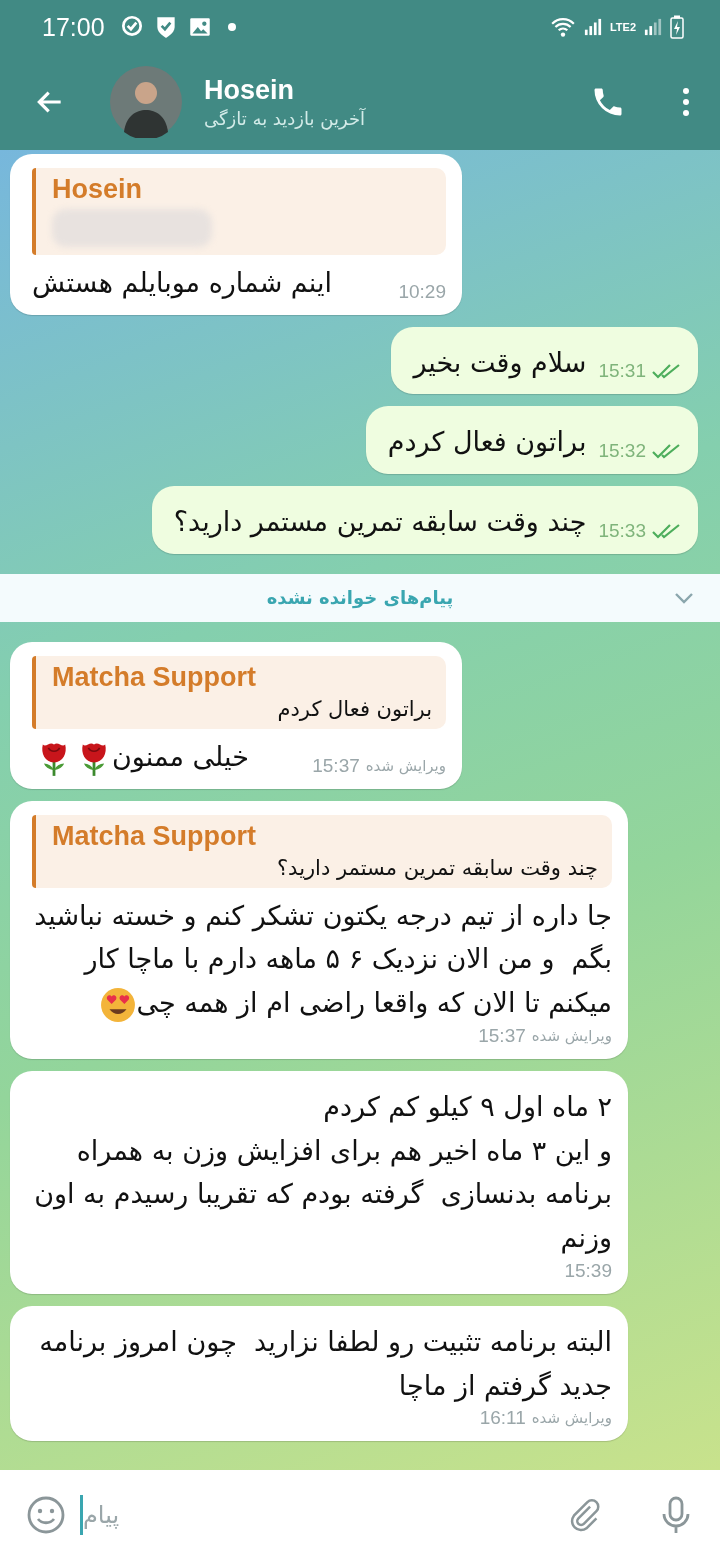  I want to click on message-text: ۲ ماه اول ۹ کیلو کم کردم و این ۳ ماه اخیر هم برای افزایش وزن به همراه برنامه بدنسازی گرفته بودم که تقریبا رسیدم به اون وزنم, so click(322, 1172).